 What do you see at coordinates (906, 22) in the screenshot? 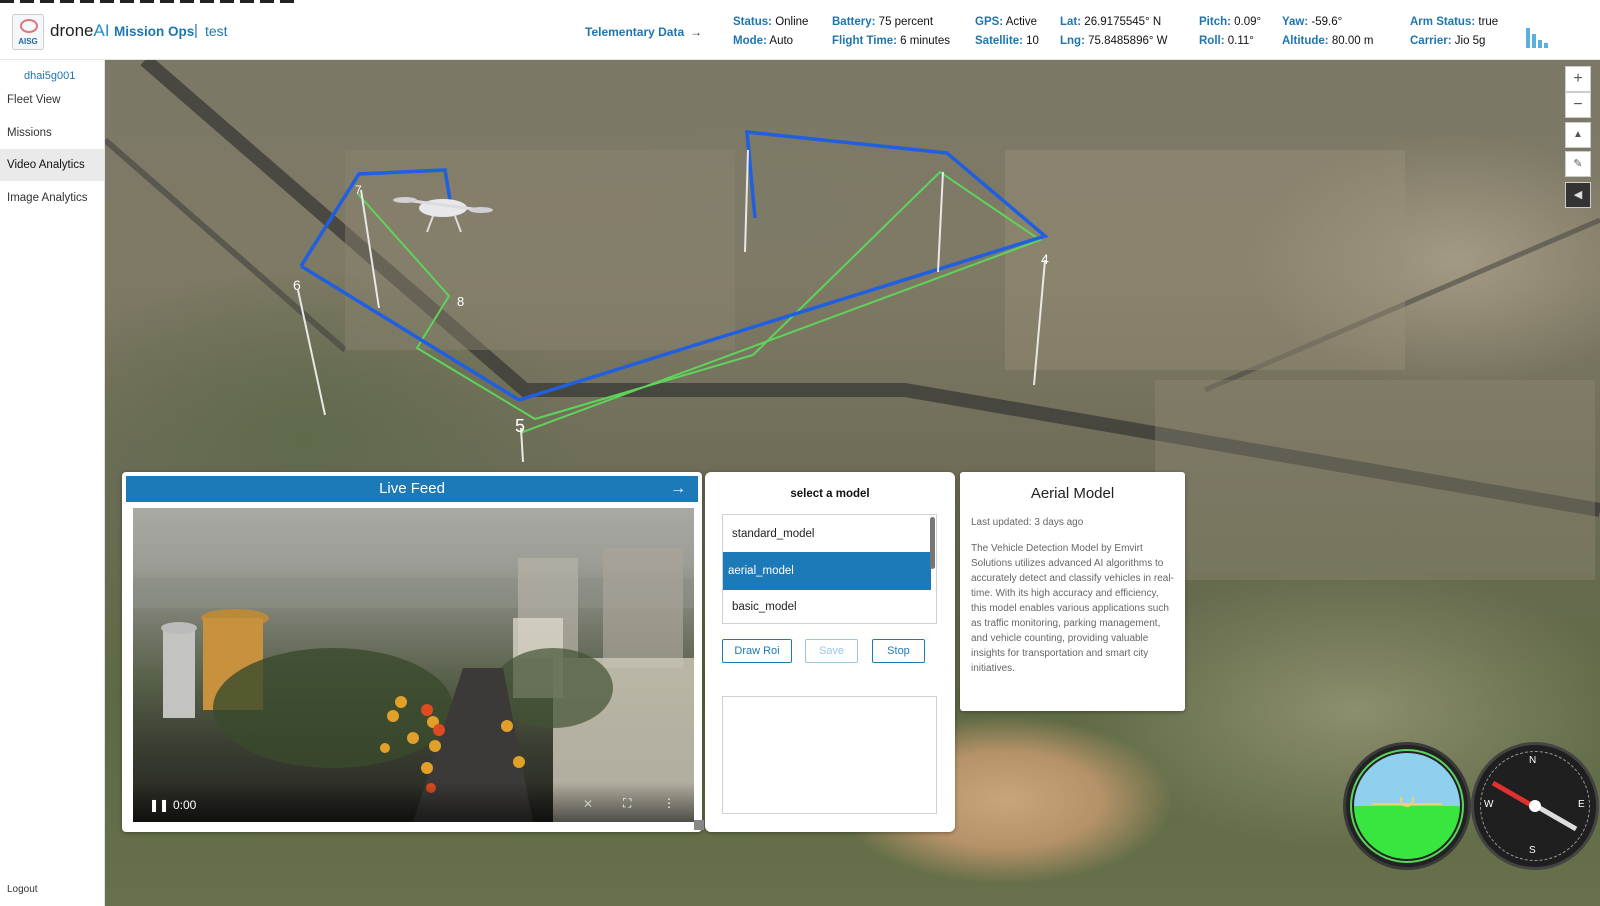
I see `battery-value: 75 percent` at bounding box center [906, 22].